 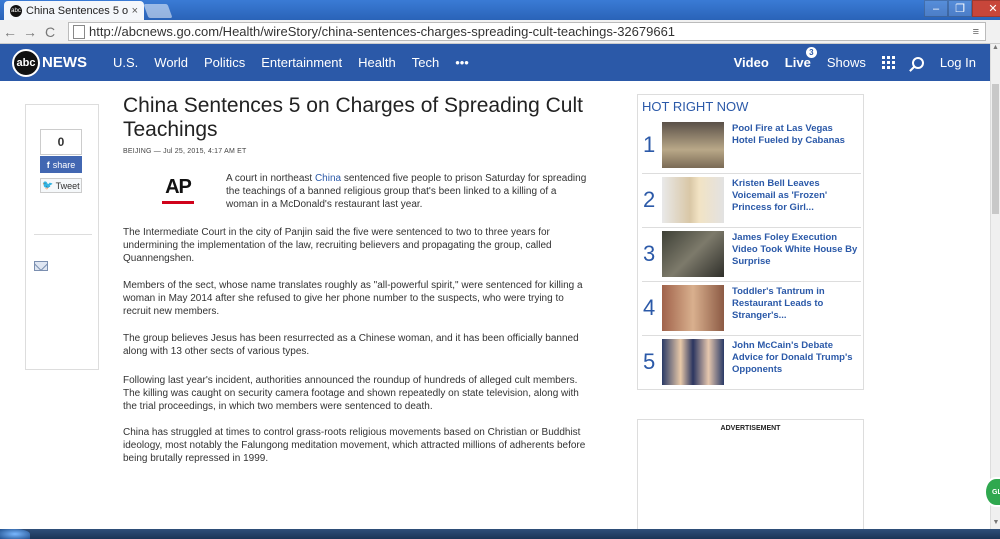 I want to click on back-button: ←, so click(x=10, y=32).